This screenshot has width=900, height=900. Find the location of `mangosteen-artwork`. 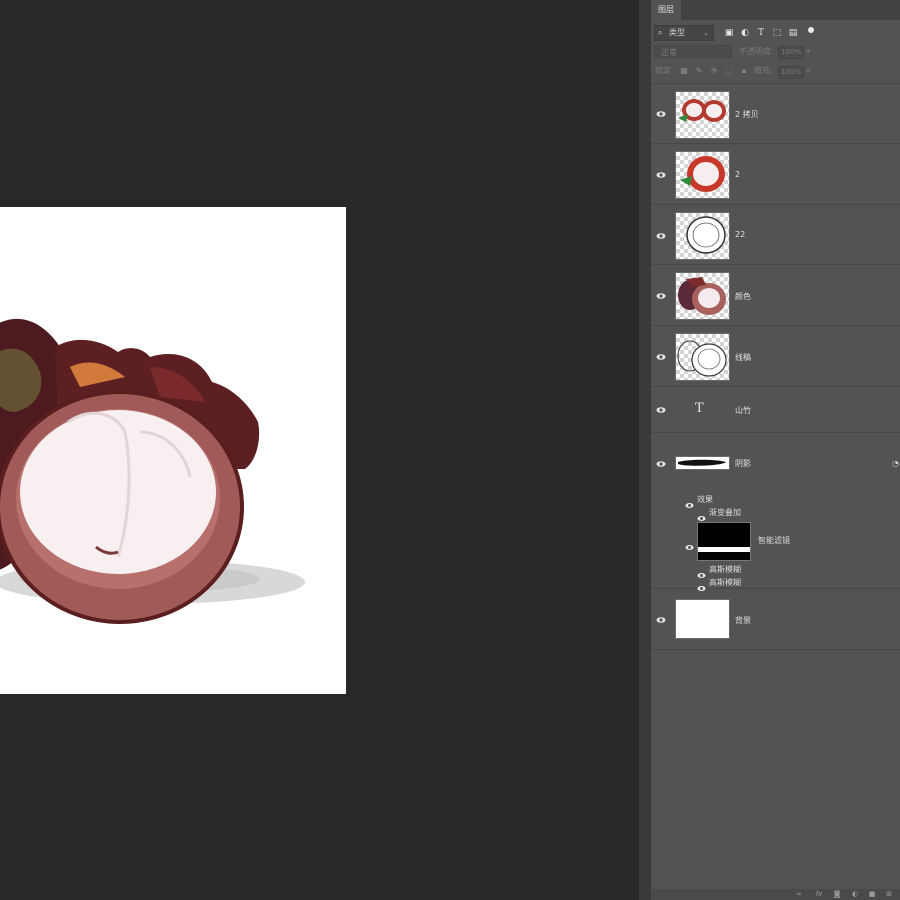

mangosteen-artwork is located at coordinates (152, 471).